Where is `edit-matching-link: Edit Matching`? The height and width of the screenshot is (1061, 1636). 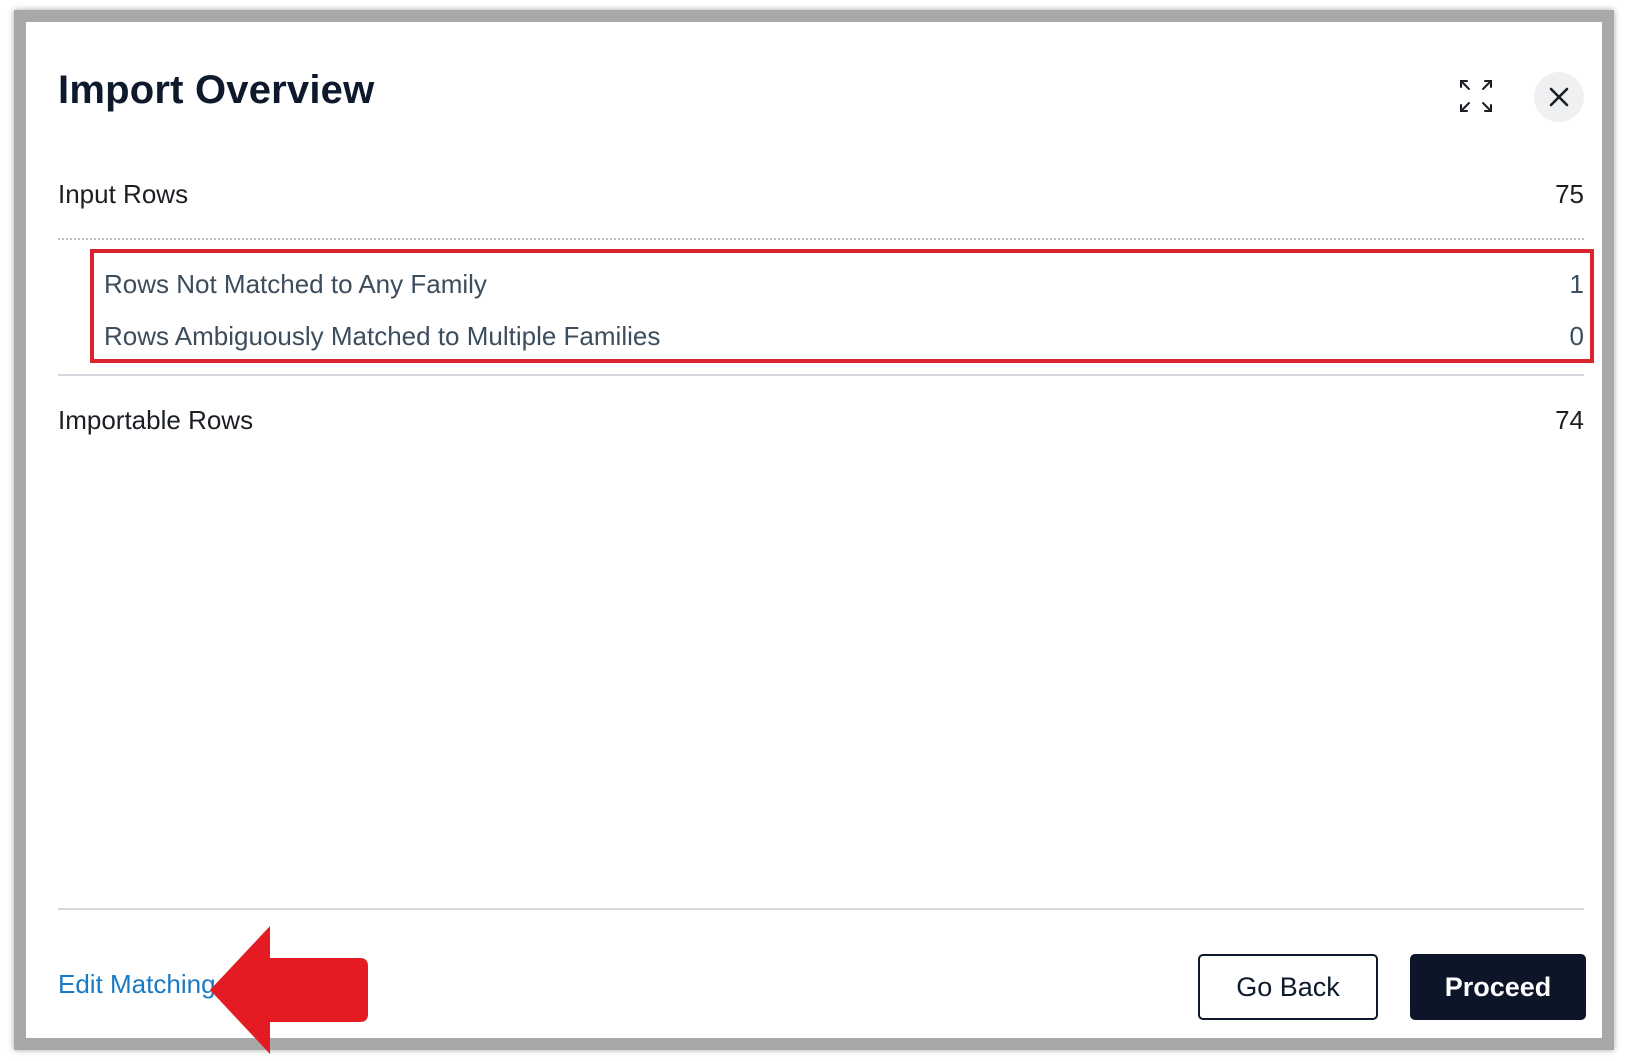
edit-matching-link: Edit Matching is located at coordinates (137, 984).